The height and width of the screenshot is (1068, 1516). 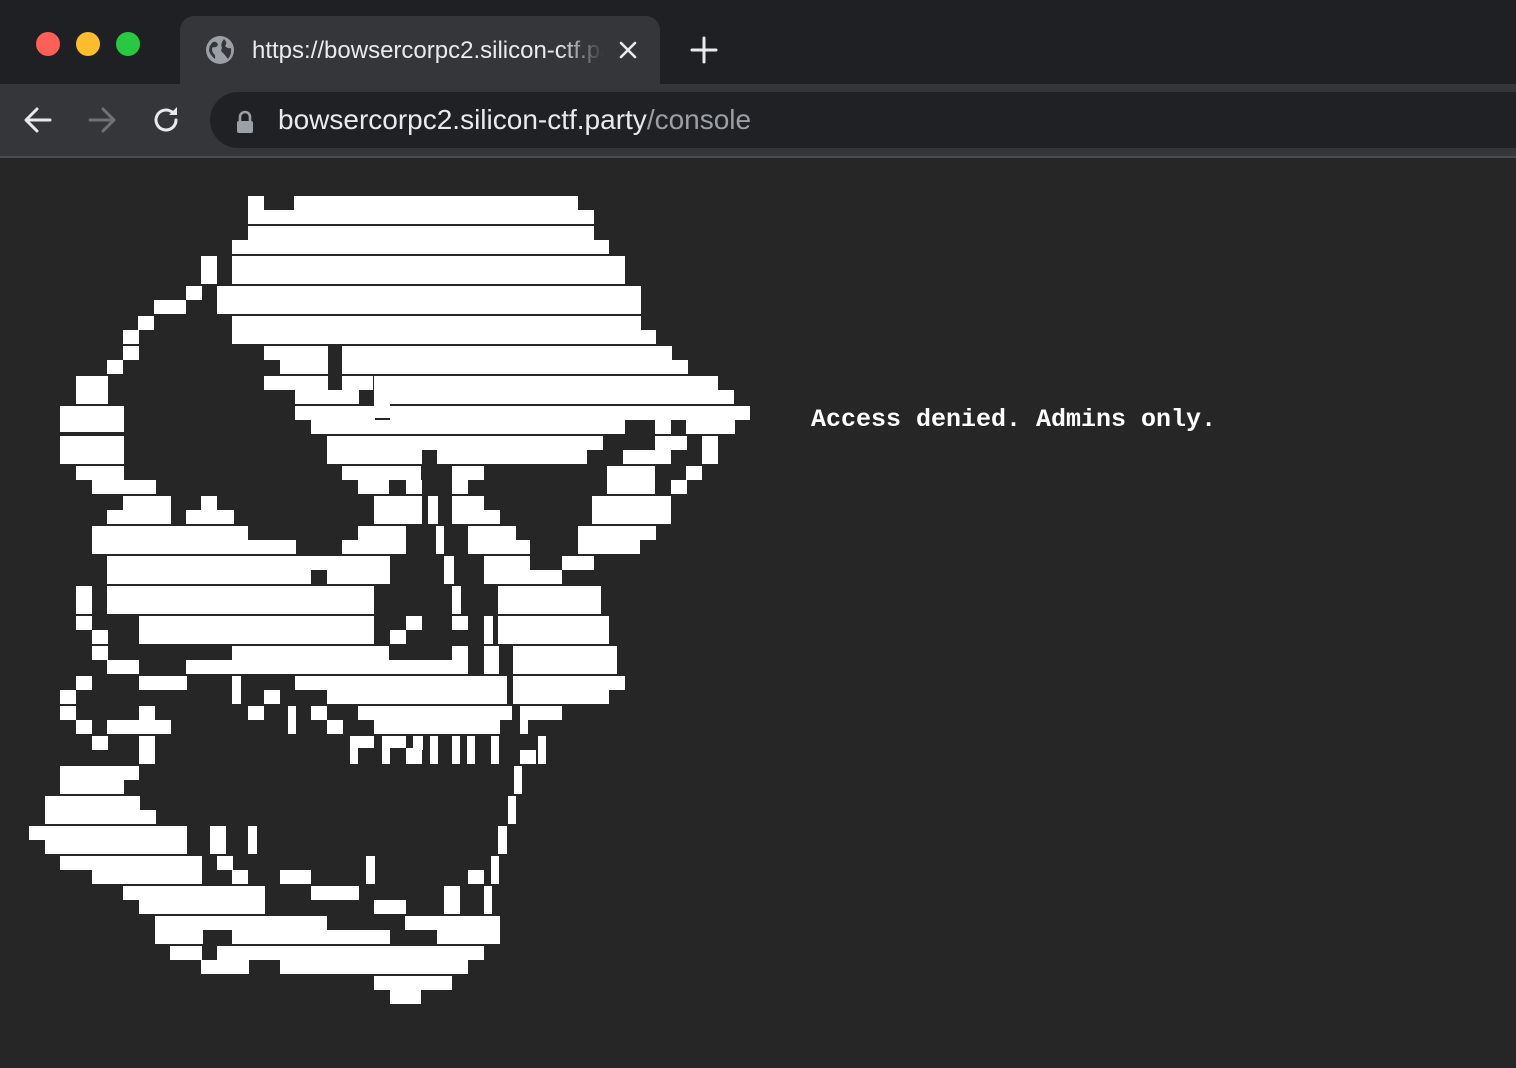 I want to click on access-denied-message: Access denied. Admins only., so click(x=1014, y=419).